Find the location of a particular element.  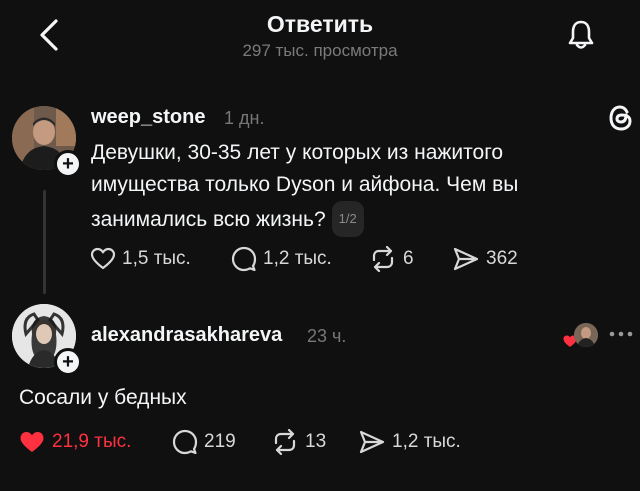

repost-count: 6 is located at coordinates (408, 258).